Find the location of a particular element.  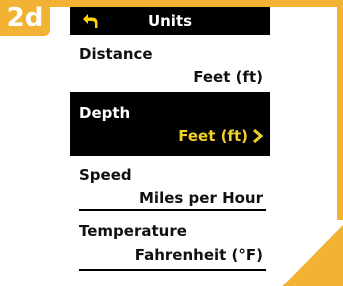

step-badge: 2d is located at coordinates (25, 18).